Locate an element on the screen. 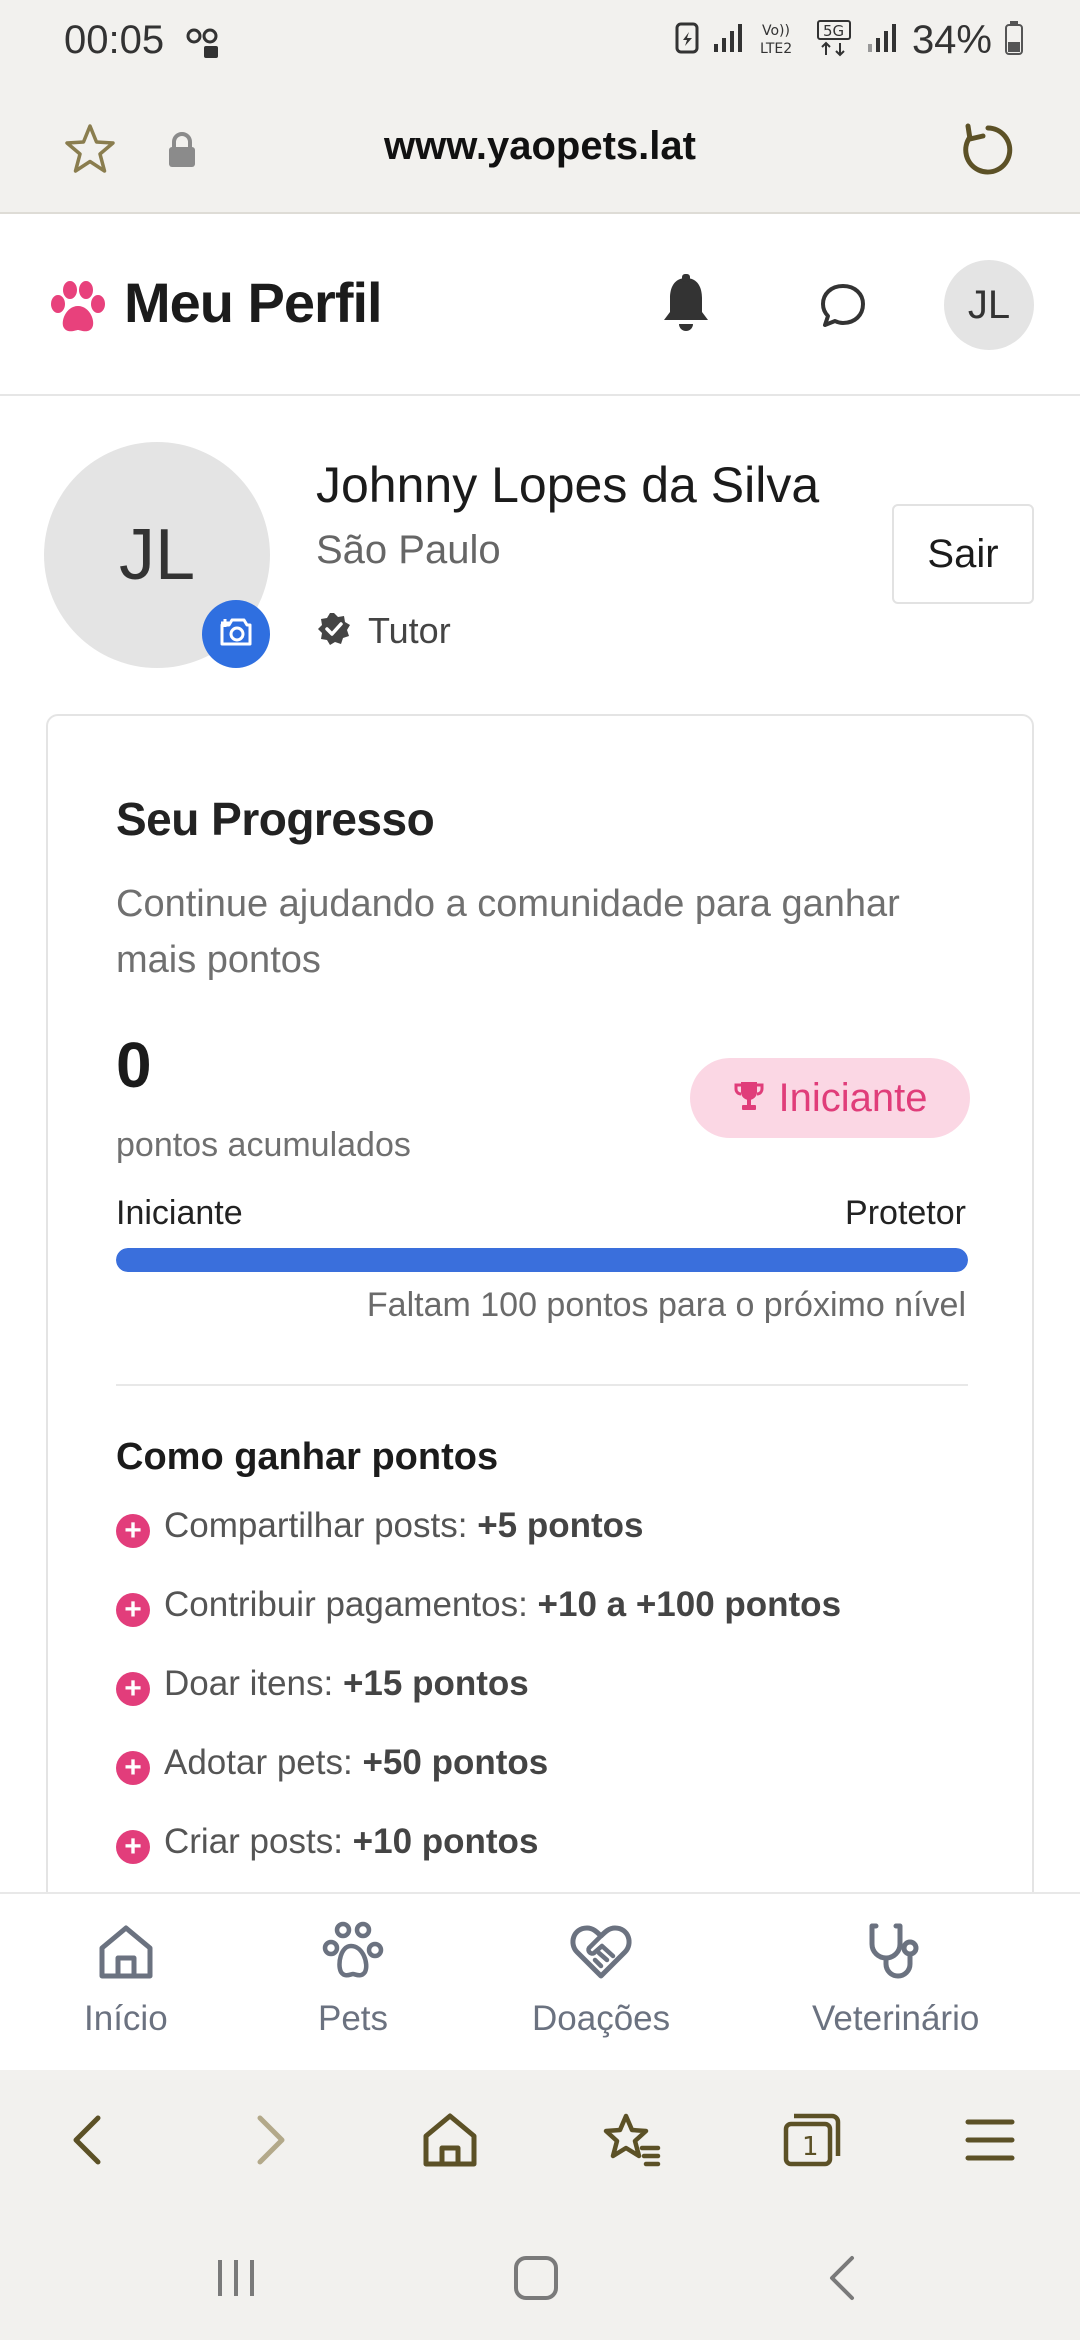  sim-icon is located at coordinates (204, 46).